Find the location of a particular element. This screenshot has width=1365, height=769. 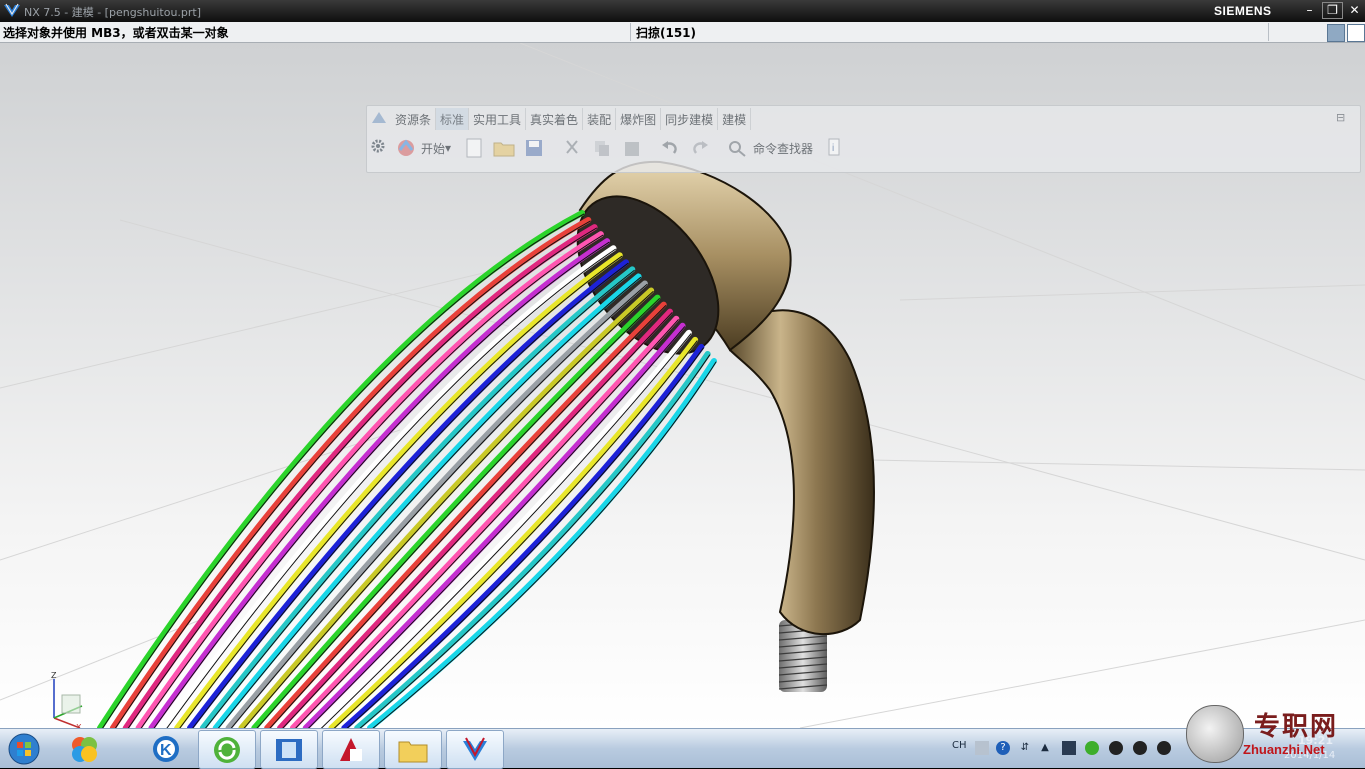

view-triad: Z X is located at coordinates (68, 699).